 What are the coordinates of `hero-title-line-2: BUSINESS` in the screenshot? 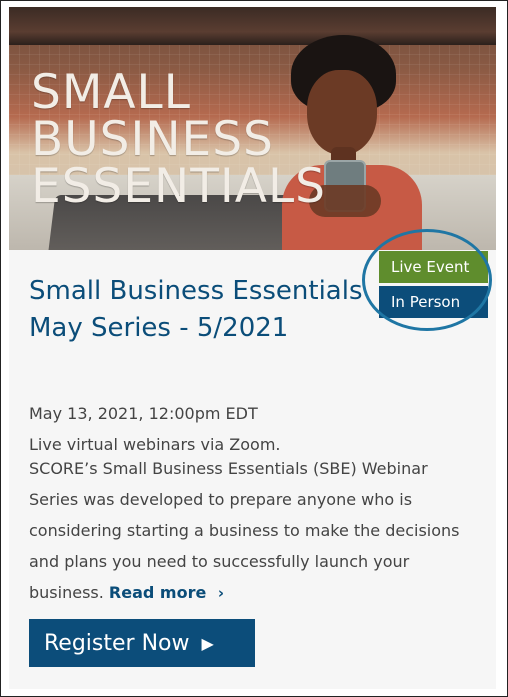 It's located at (152, 139).